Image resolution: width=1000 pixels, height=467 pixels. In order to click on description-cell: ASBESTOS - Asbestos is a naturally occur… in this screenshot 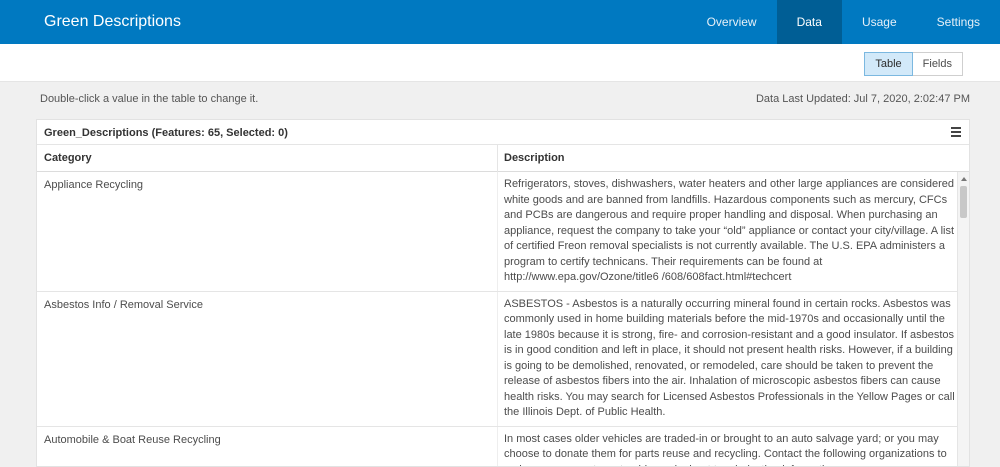, I will do `click(731, 359)`.